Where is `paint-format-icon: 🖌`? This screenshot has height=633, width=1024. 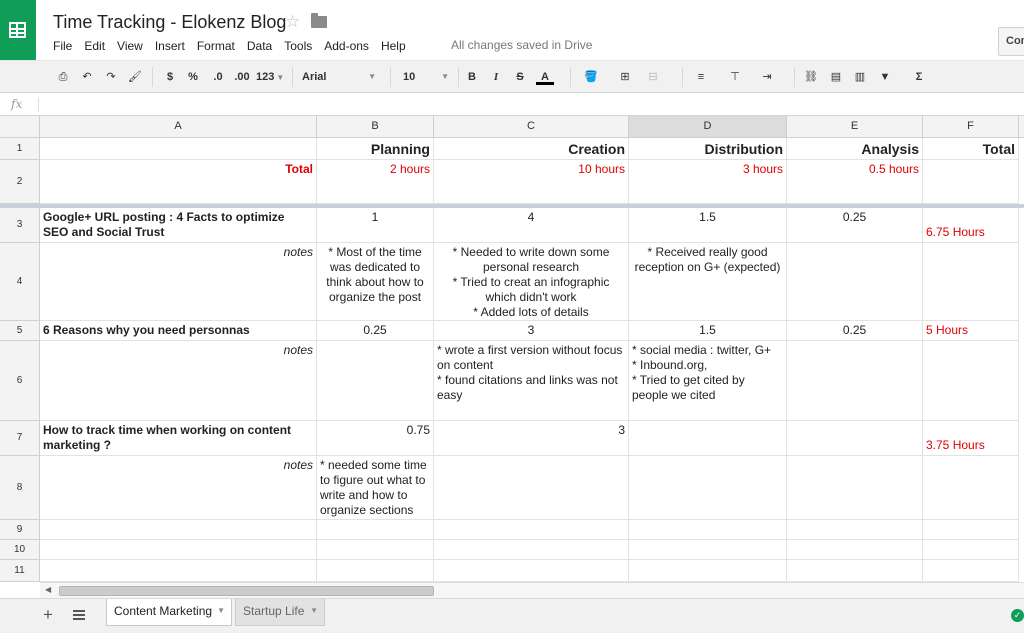 paint-format-icon: 🖌 is located at coordinates (135, 77).